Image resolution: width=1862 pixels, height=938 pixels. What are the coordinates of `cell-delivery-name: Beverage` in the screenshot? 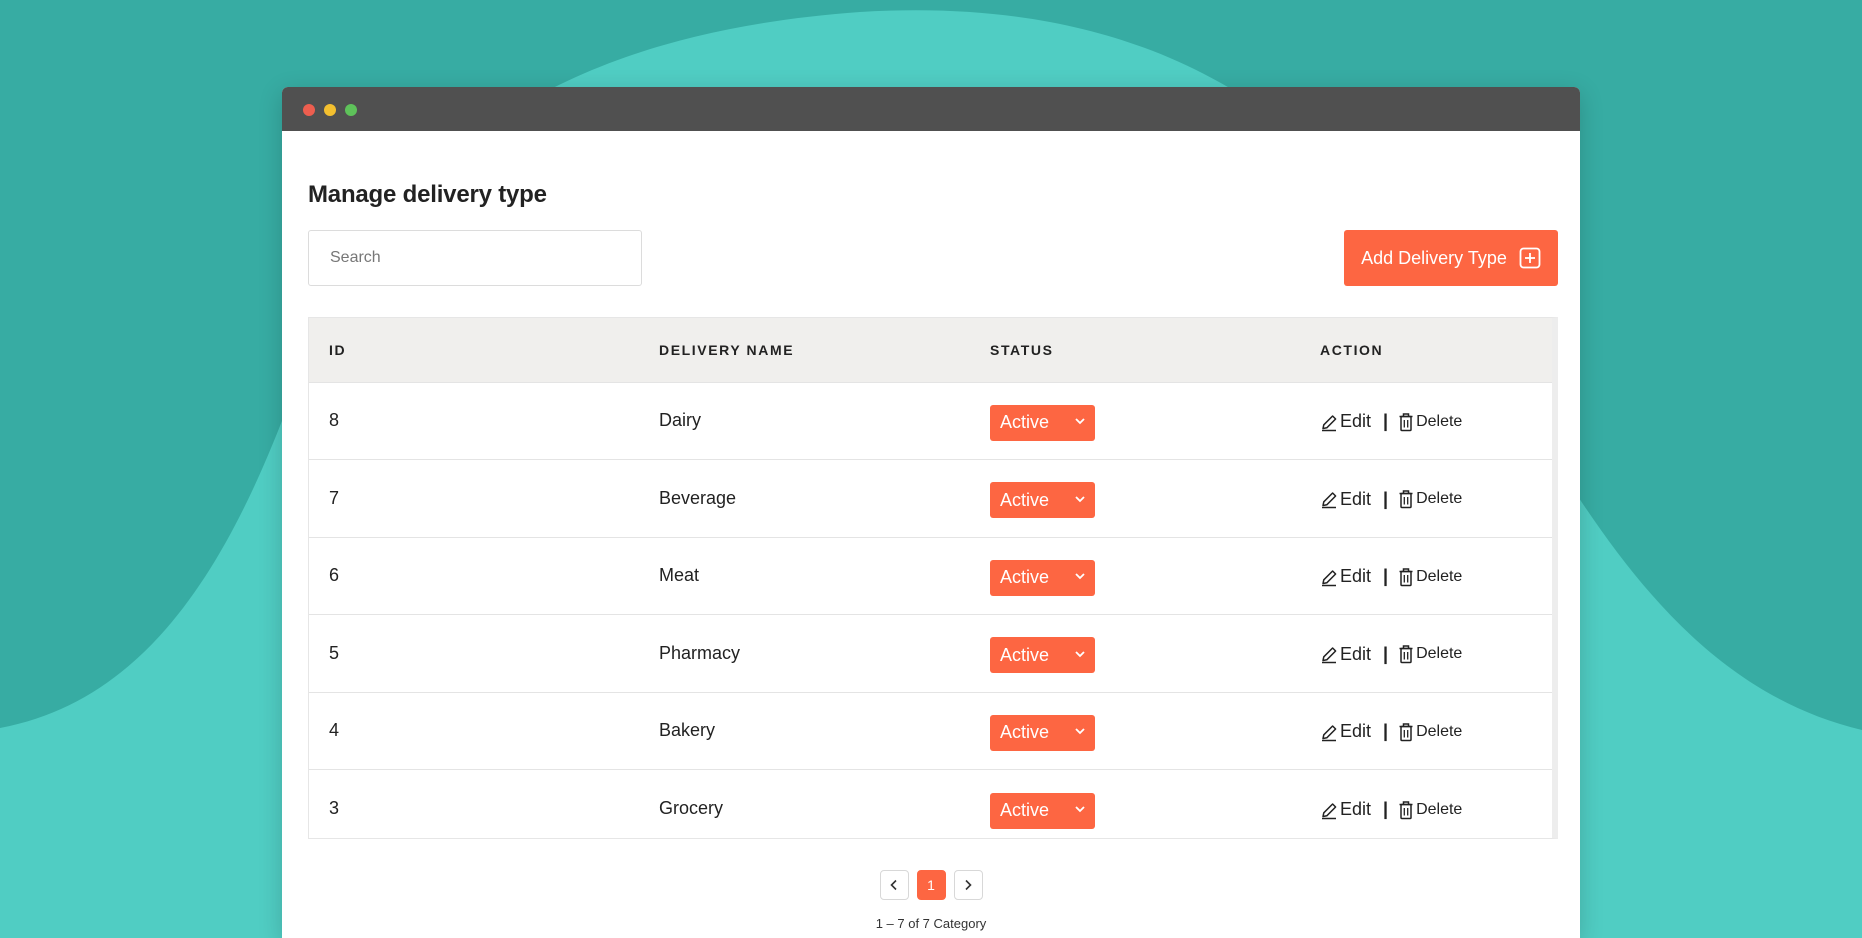 It's located at (698, 497).